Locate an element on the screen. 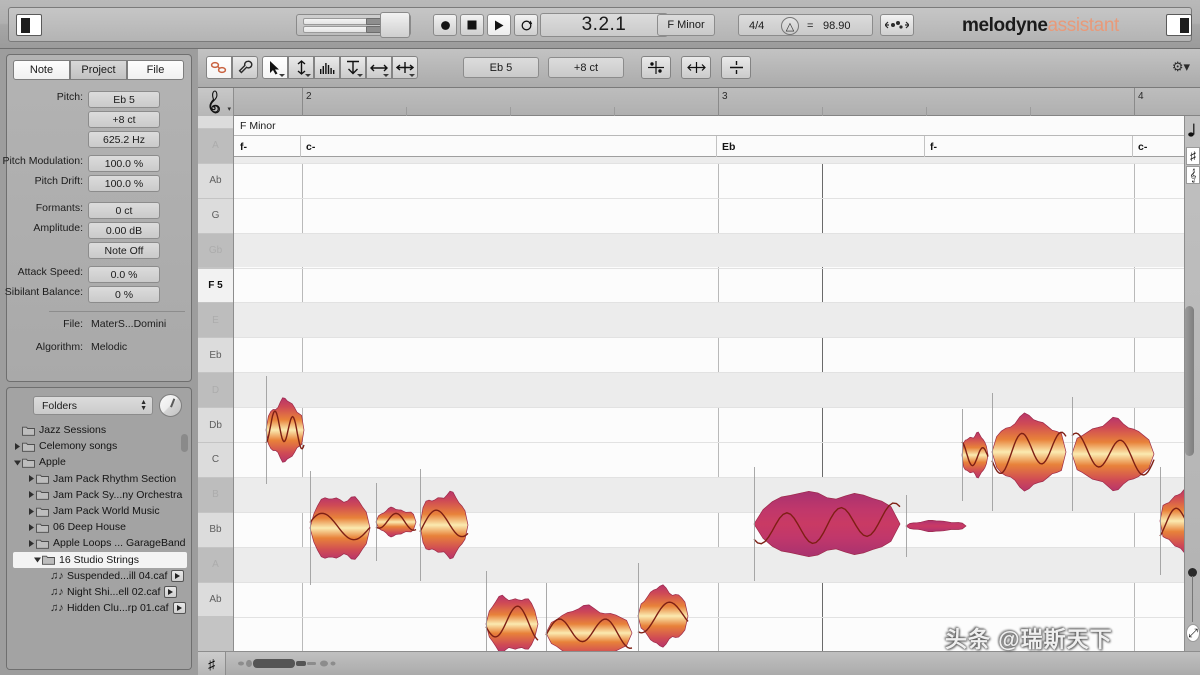  chord-label: Eb is located at coordinates (728, 147).